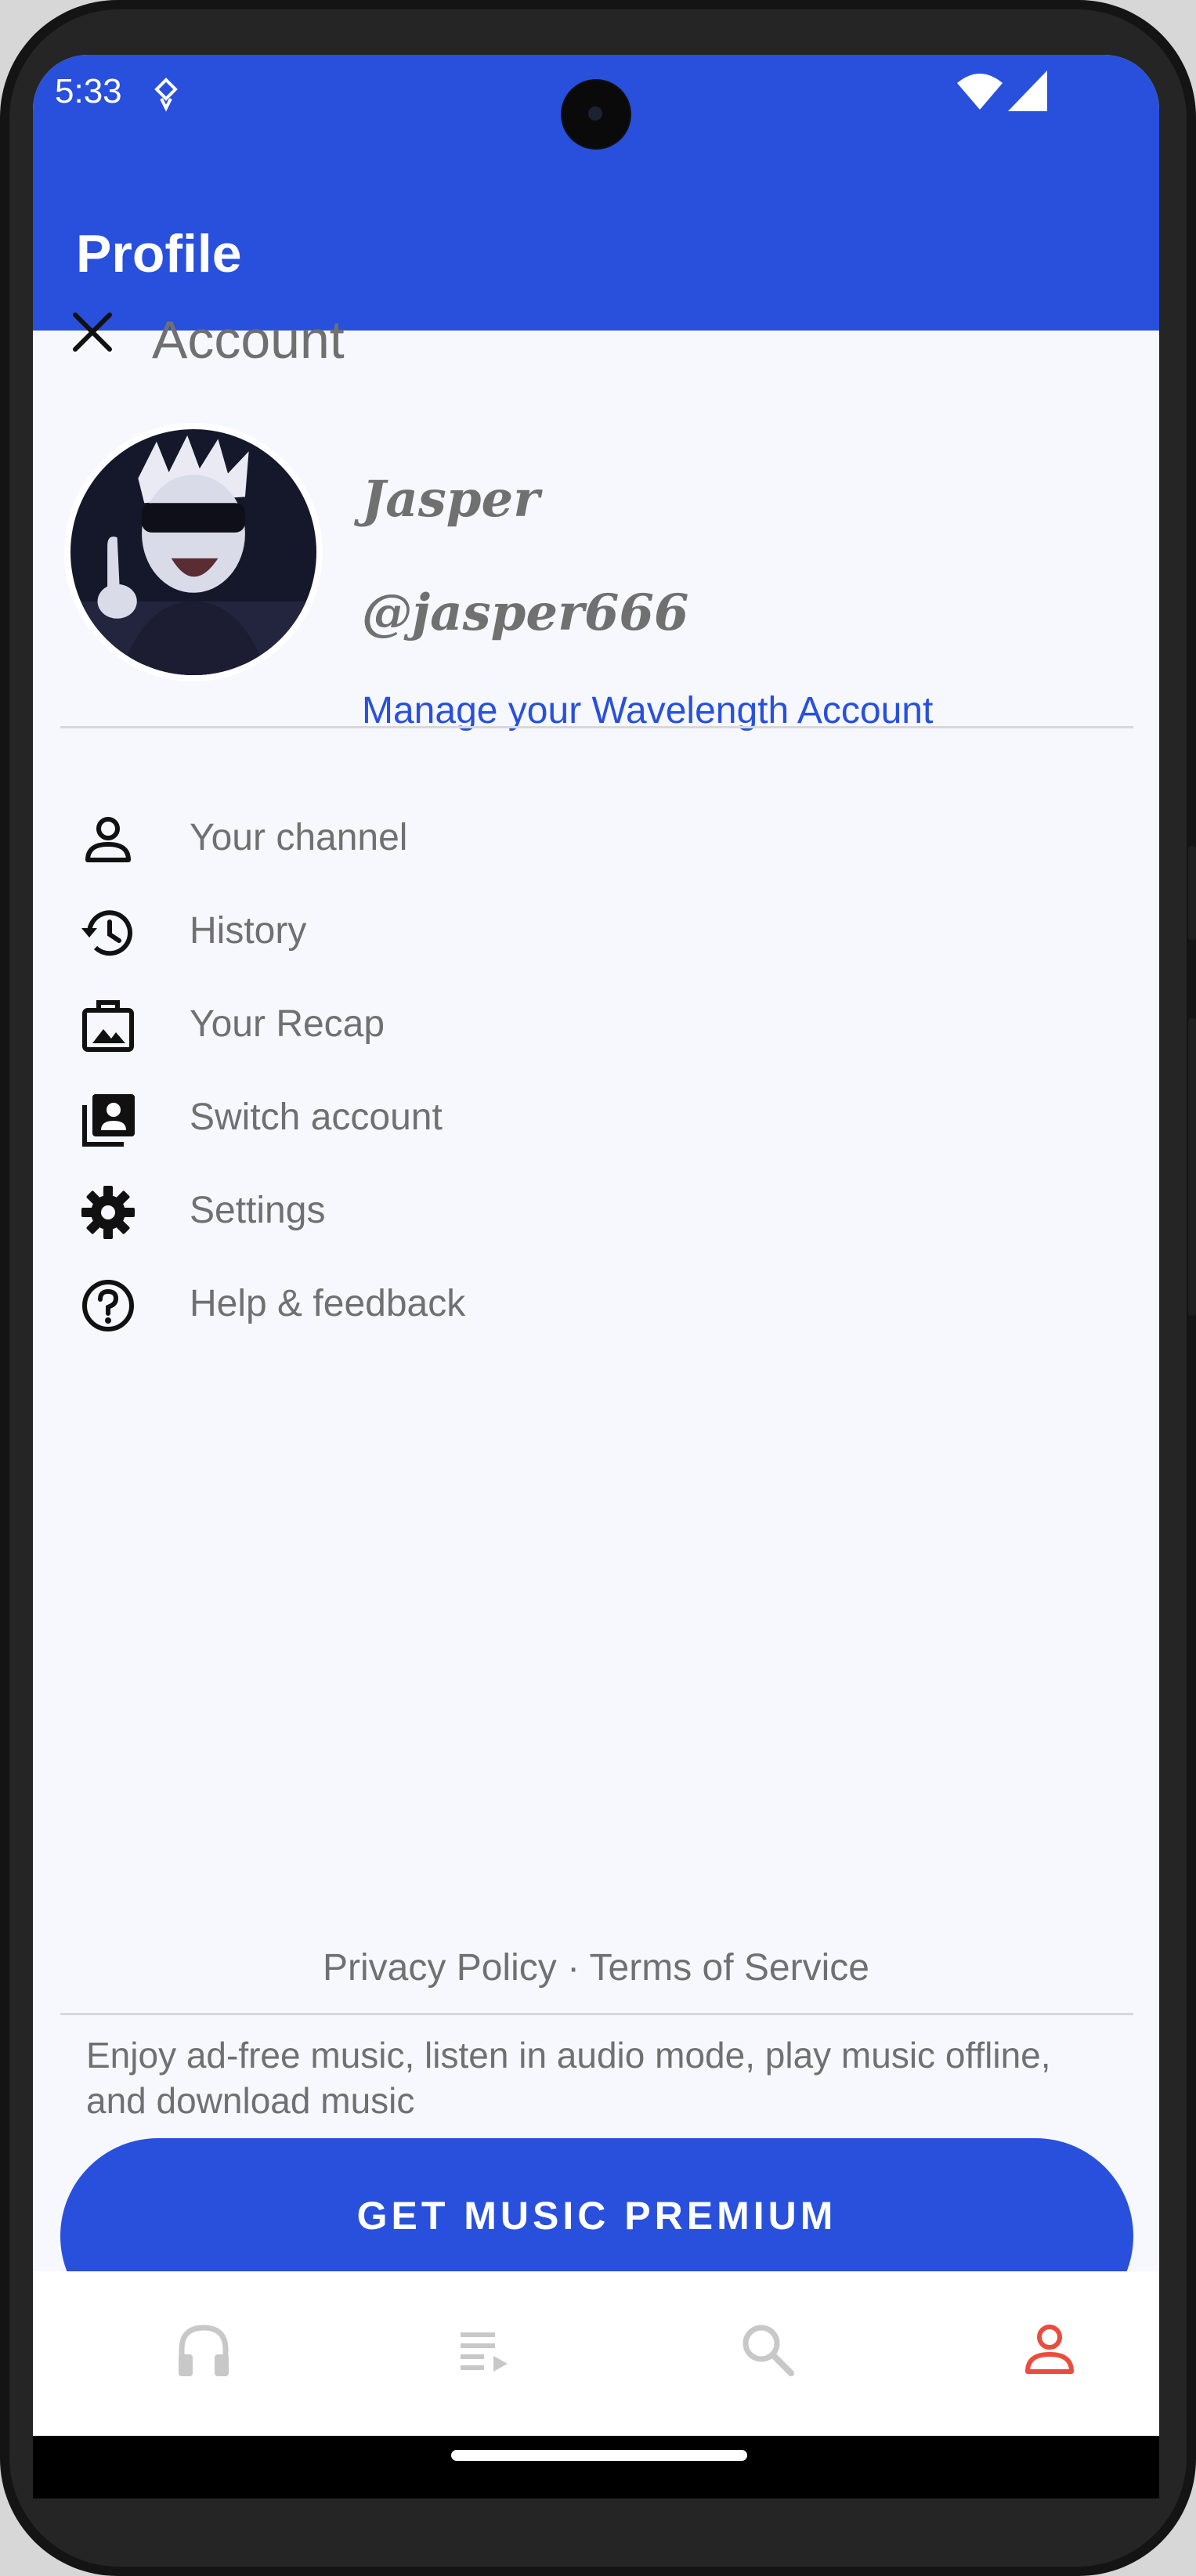  I want to click on status-time: 5:33, so click(88, 91).